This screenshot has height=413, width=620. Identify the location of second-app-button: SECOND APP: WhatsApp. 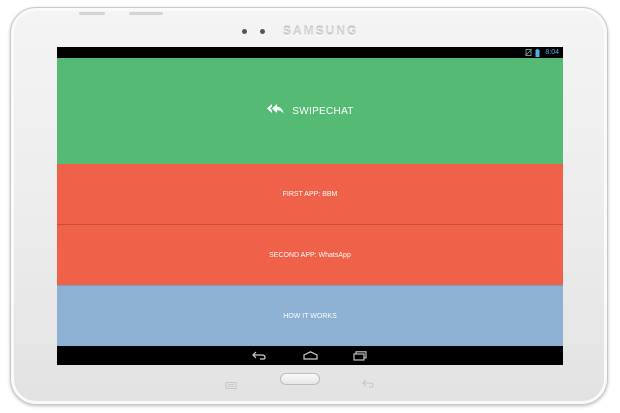
(310, 255).